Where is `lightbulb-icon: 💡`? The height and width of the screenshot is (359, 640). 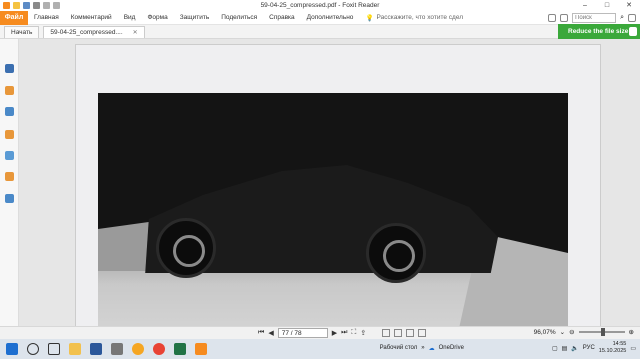
lightbulb-icon: 💡 is located at coordinates (369, 18).